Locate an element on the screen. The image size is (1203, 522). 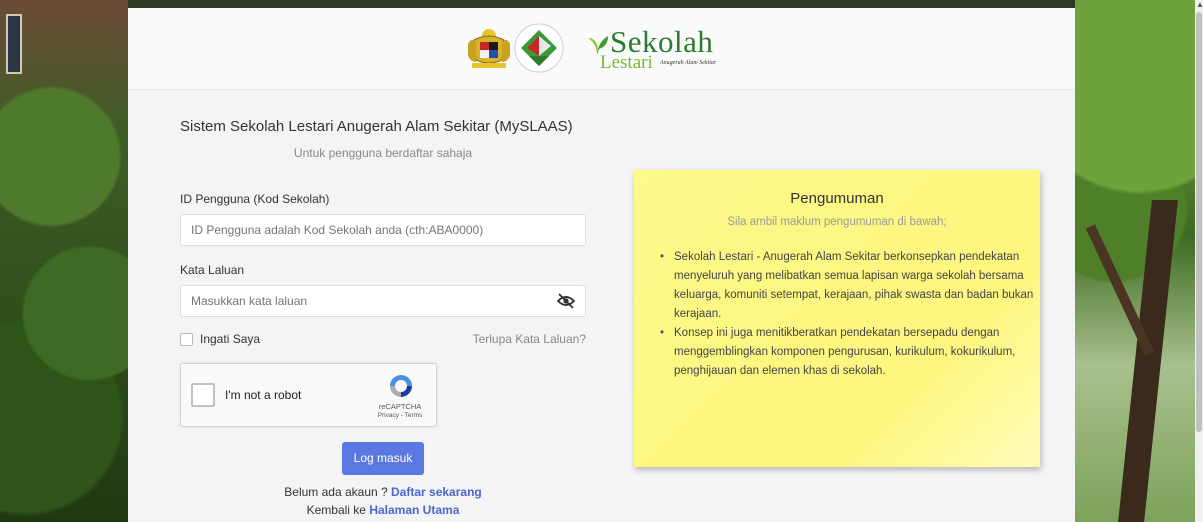
recaptcha-label: I'm not a robot is located at coordinates (263, 395).